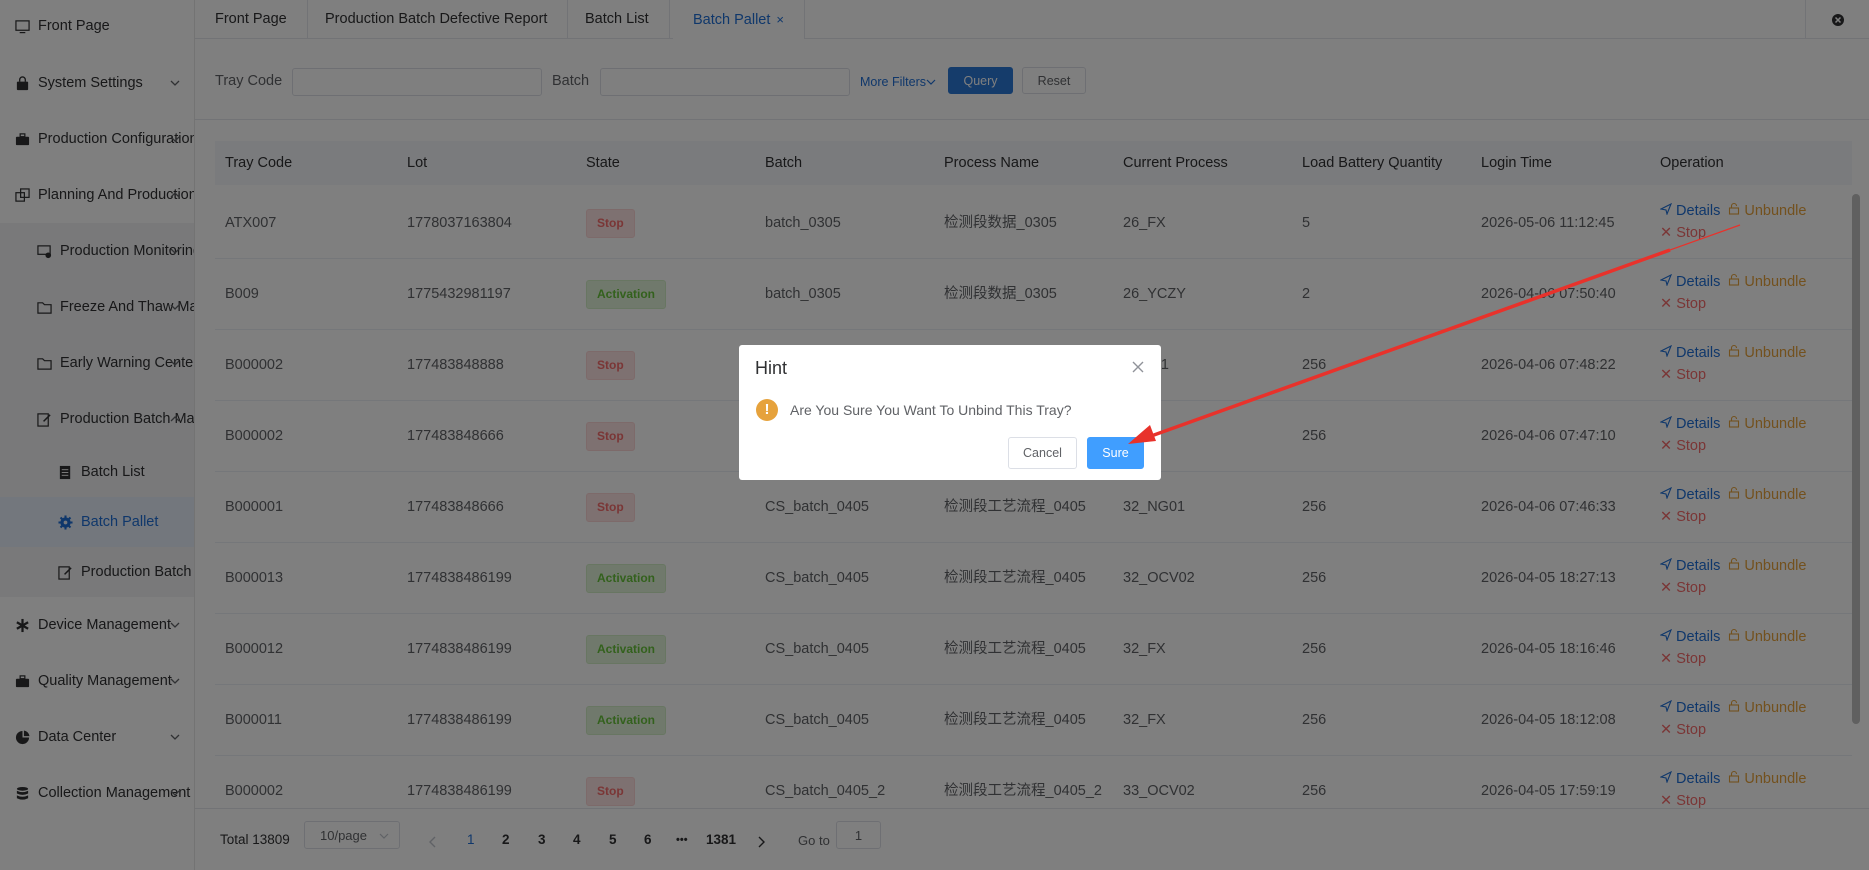  I want to click on close-icon, so click(1138, 367).